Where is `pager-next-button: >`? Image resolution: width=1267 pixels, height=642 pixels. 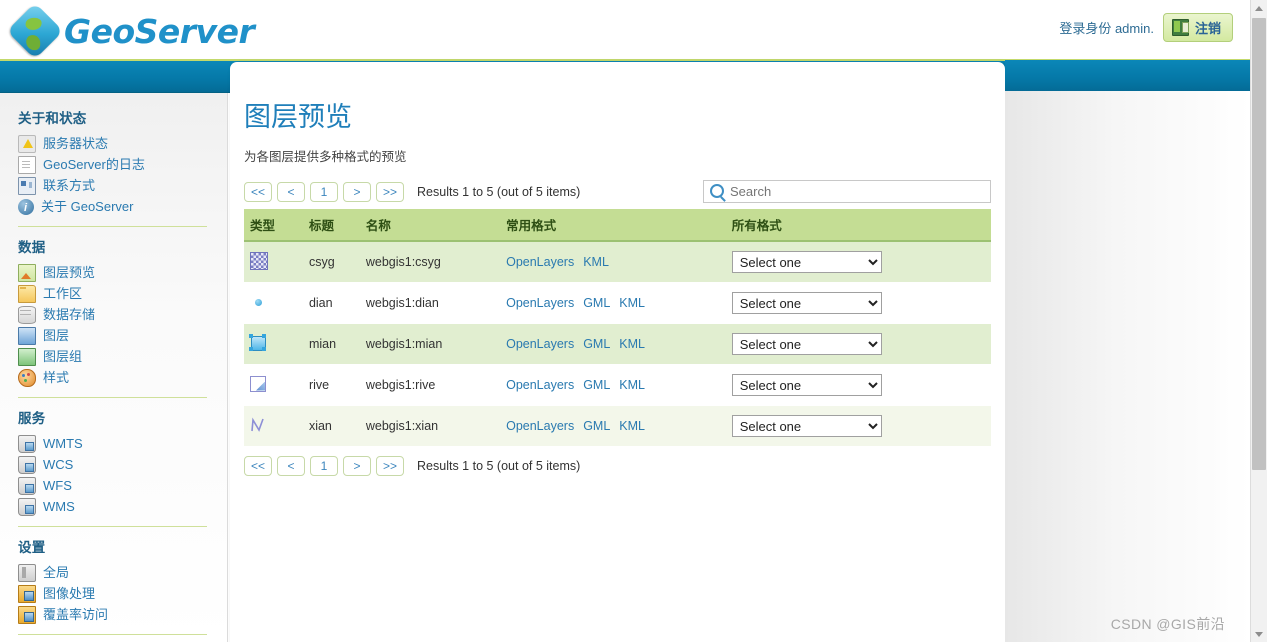 pager-next-button: > is located at coordinates (357, 191).